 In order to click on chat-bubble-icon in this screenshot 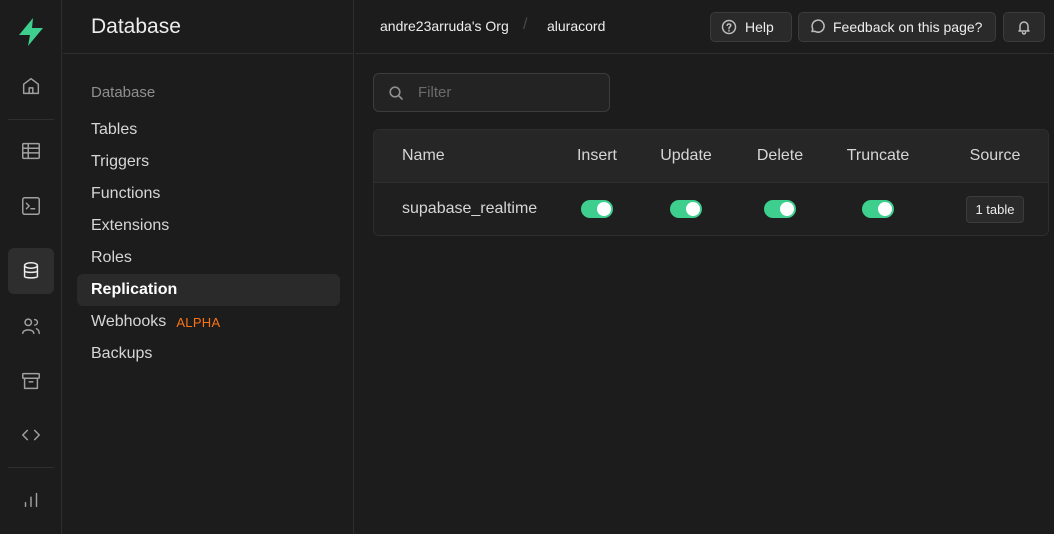, I will do `click(818, 26)`.